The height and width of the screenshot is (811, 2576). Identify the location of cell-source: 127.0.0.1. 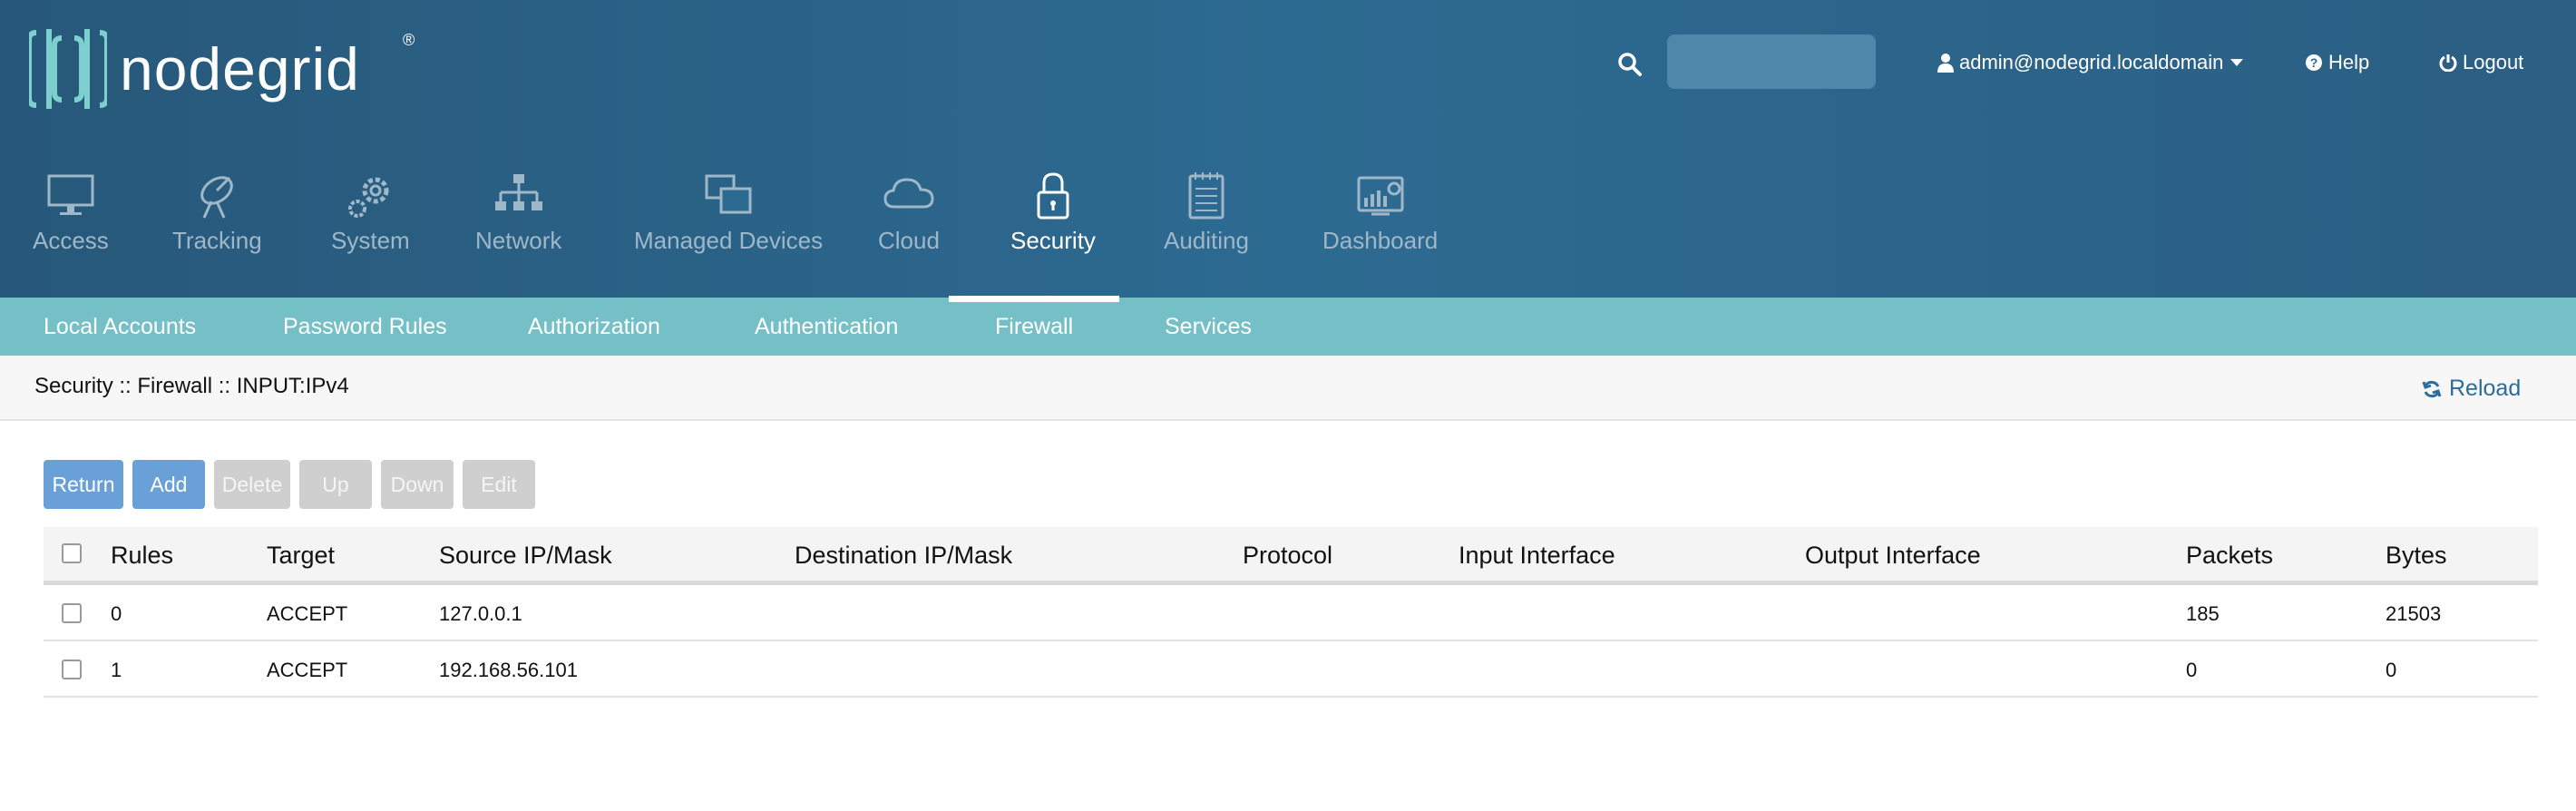
(480, 613).